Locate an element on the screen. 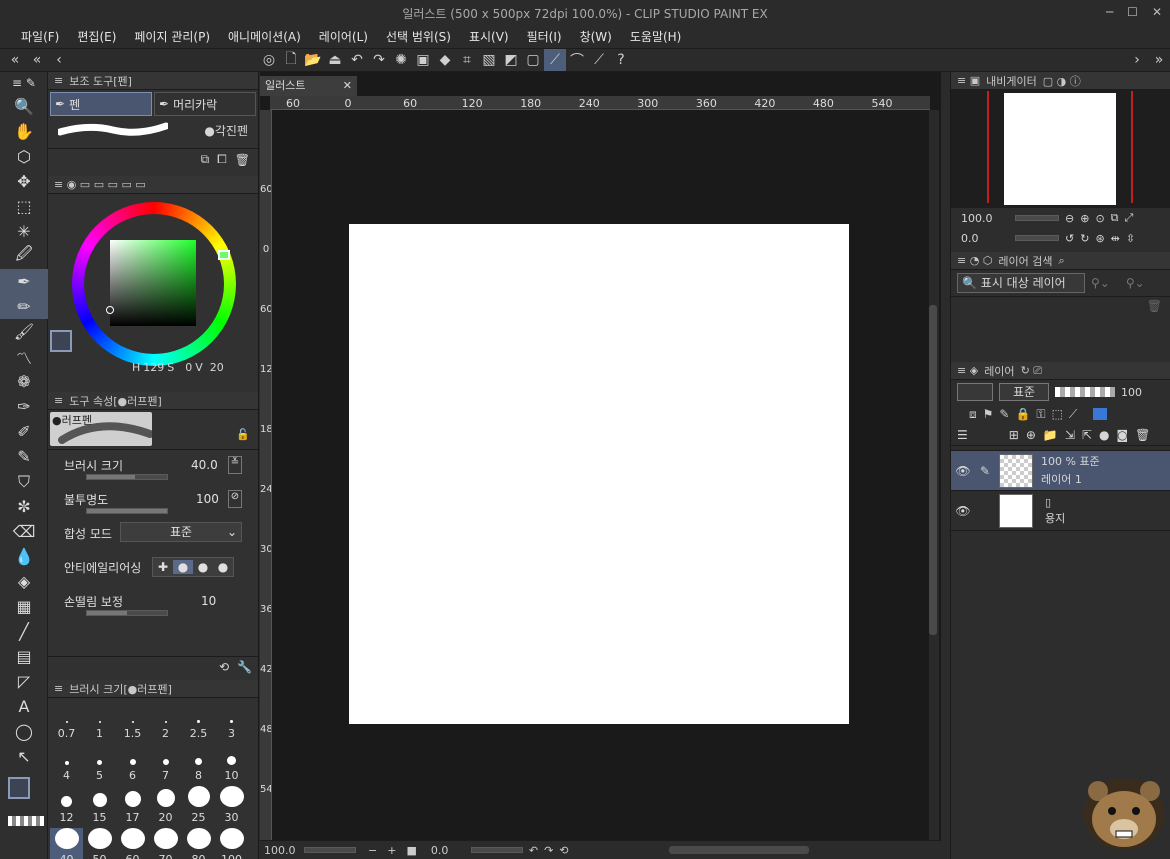 This screenshot has height=859, width=1170. open-file-icon: 📂 is located at coordinates (313, 60).